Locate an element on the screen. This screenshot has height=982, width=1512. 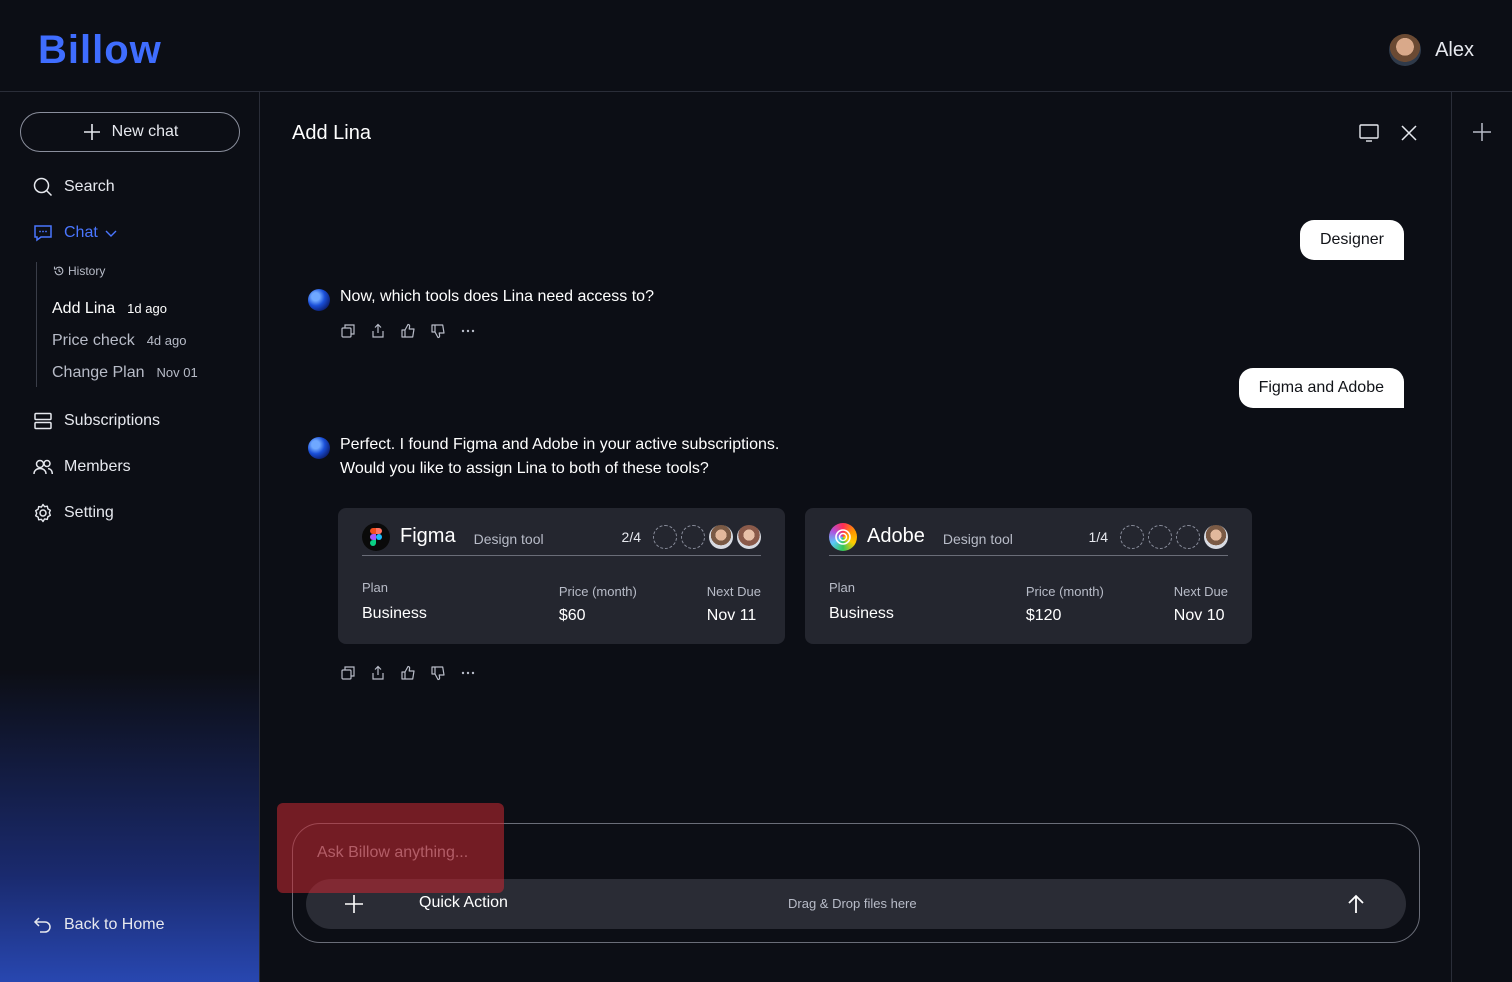
due-column: Next Due Nov 10 is located at coordinates (1201, 604).